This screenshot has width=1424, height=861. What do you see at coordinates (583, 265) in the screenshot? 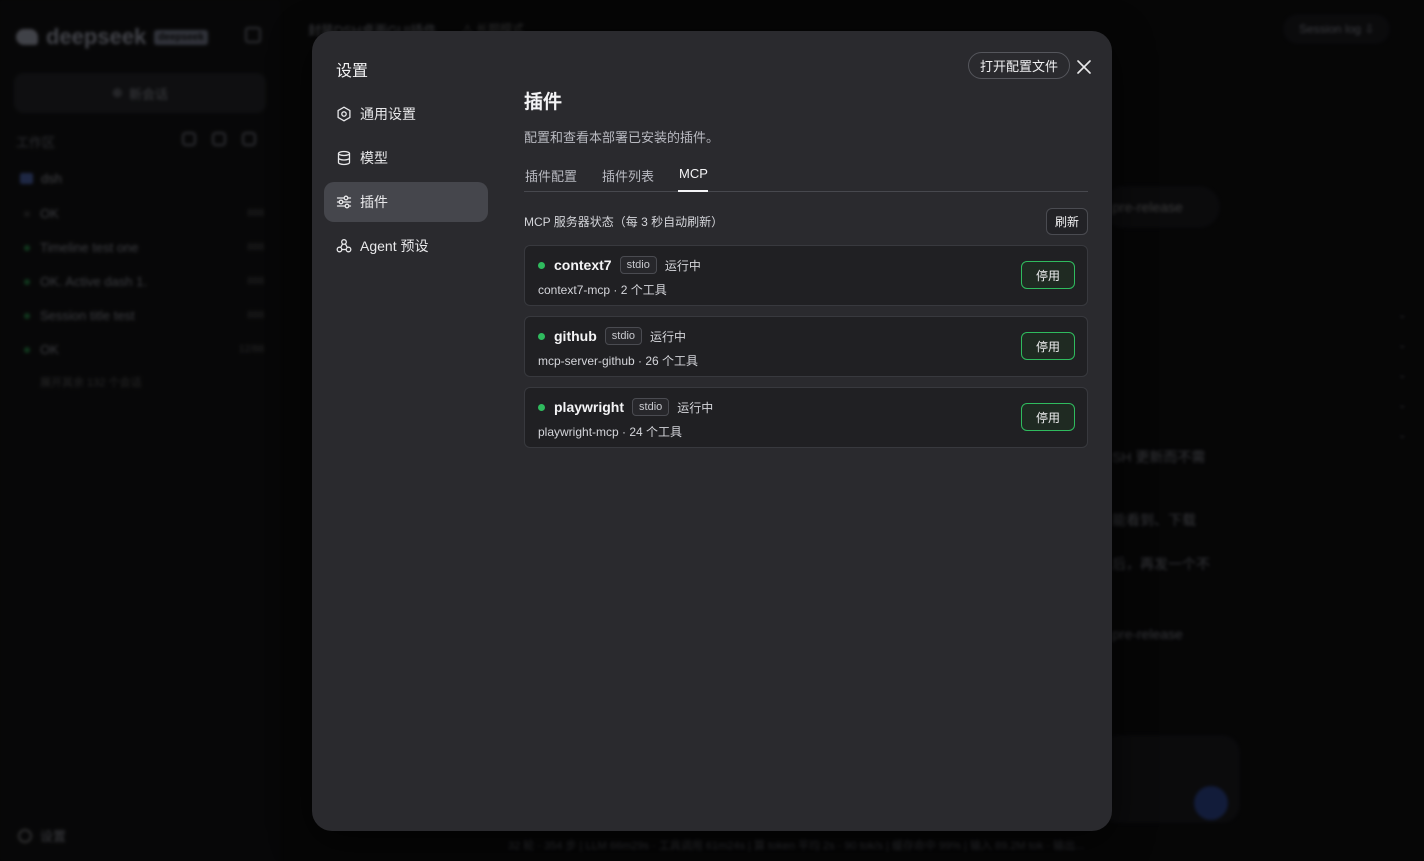
I see `server-name: context7` at bounding box center [583, 265].